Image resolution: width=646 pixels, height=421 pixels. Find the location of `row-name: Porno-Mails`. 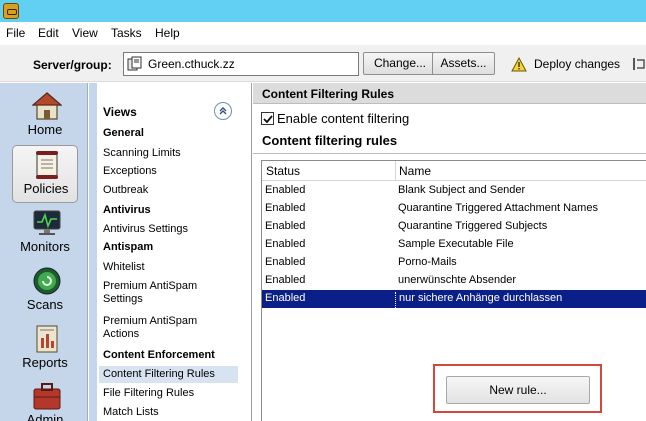

row-name: Porno-Mails is located at coordinates (427, 262).